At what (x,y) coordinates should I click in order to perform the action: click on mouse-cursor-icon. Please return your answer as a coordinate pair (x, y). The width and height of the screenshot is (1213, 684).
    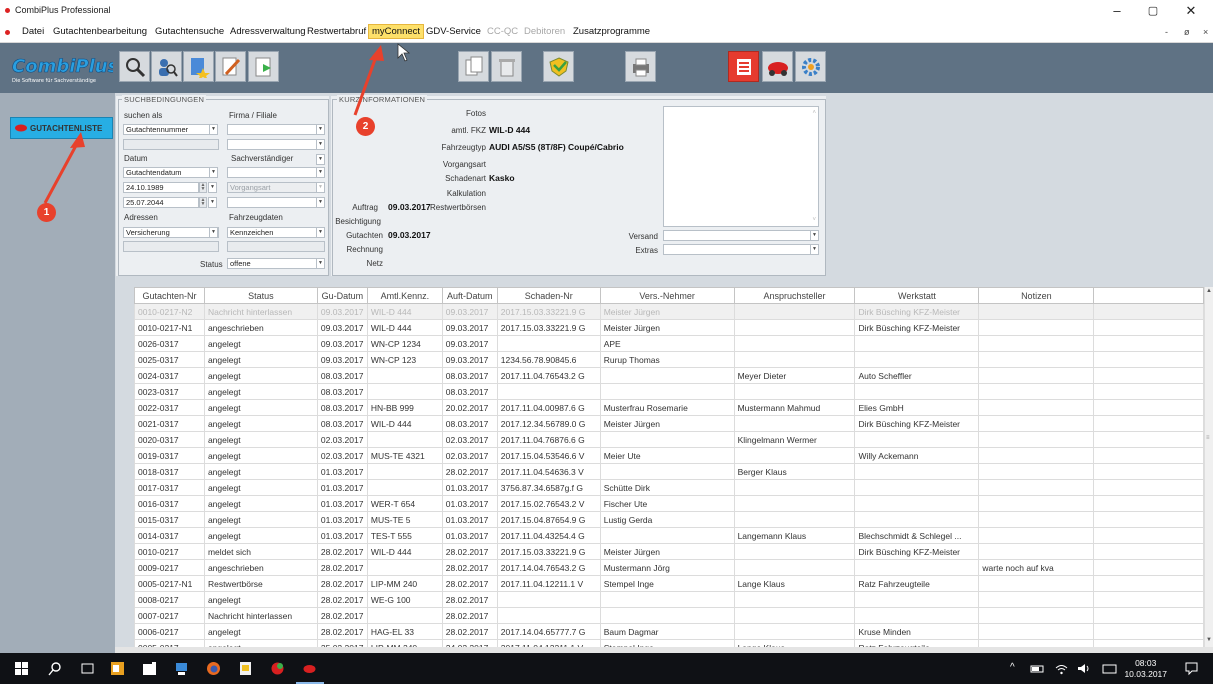
    Looking at the image, I should click on (404, 52).